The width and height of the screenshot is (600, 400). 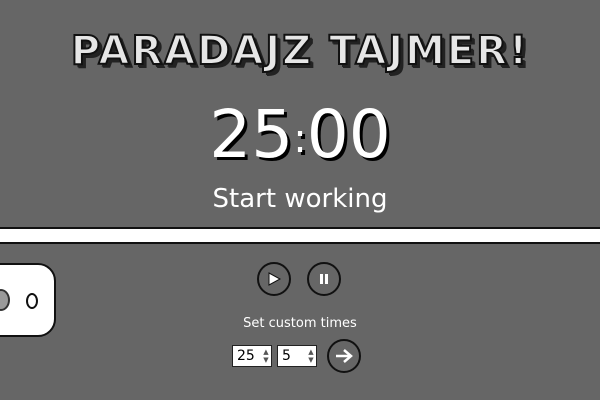 I want to click on timer-status: Start working, so click(x=300, y=199).